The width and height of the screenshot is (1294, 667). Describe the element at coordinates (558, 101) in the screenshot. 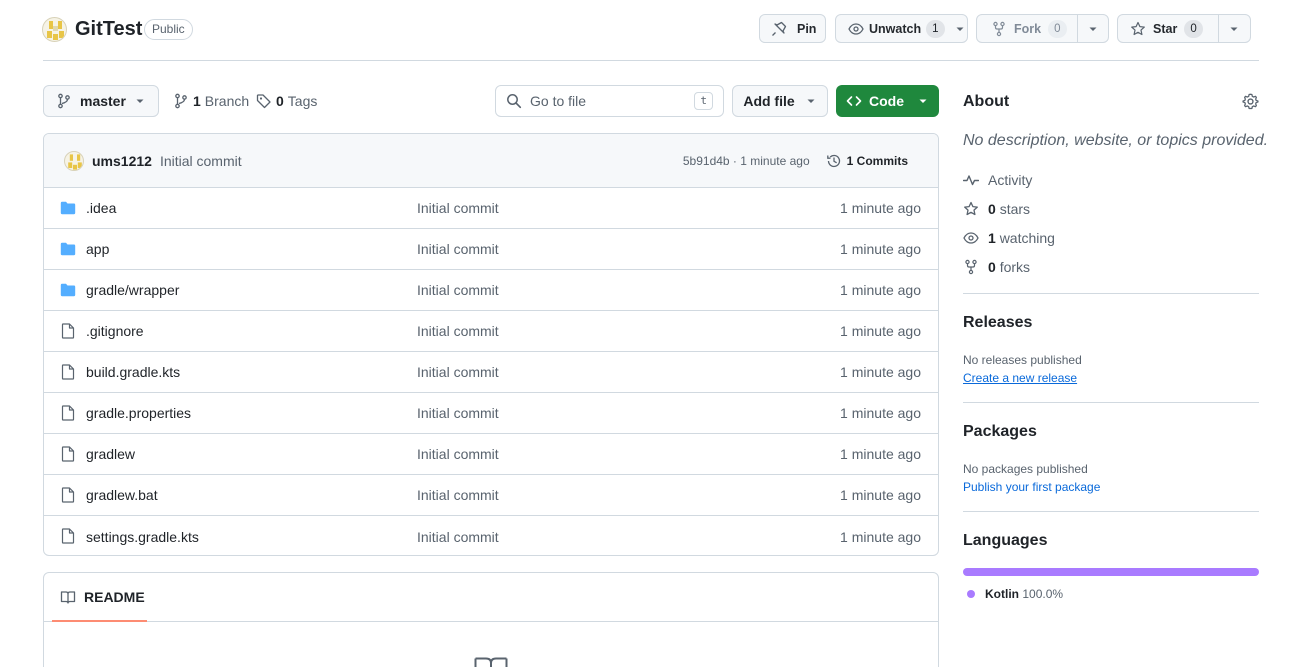

I see `go-to-file-placeholder: Go to file` at that location.